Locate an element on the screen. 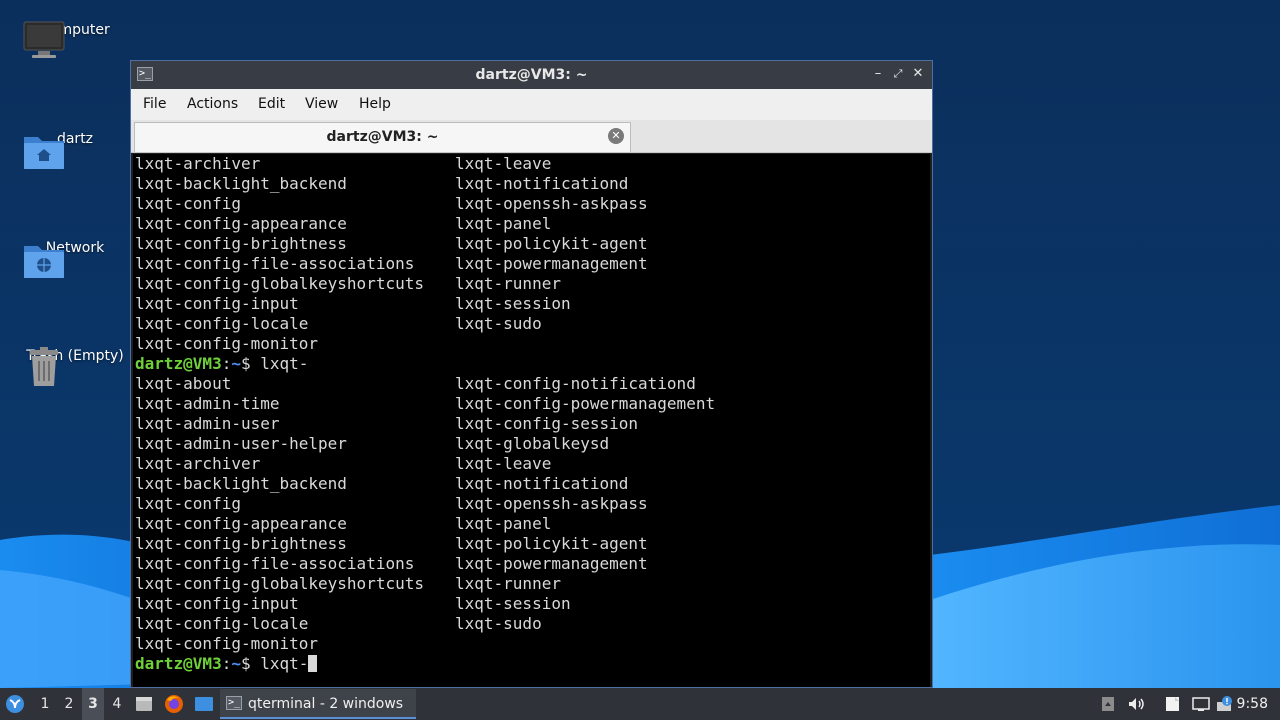  close-button: ✕ is located at coordinates (918, 74).